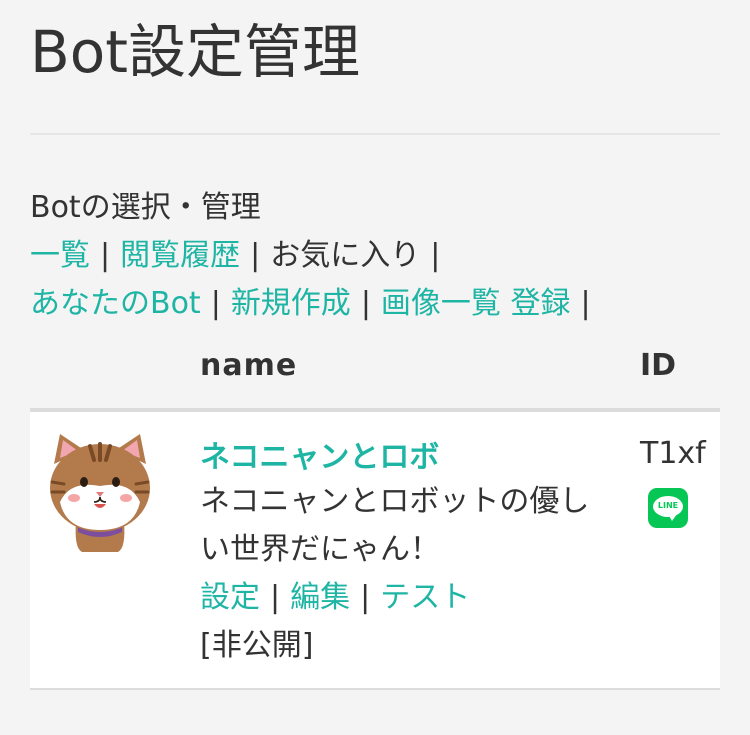 This screenshot has width=750, height=735. What do you see at coordinates (658, 365) in the screenshot?
I see `column-header-id: ID` at bounding box center [658, 365].